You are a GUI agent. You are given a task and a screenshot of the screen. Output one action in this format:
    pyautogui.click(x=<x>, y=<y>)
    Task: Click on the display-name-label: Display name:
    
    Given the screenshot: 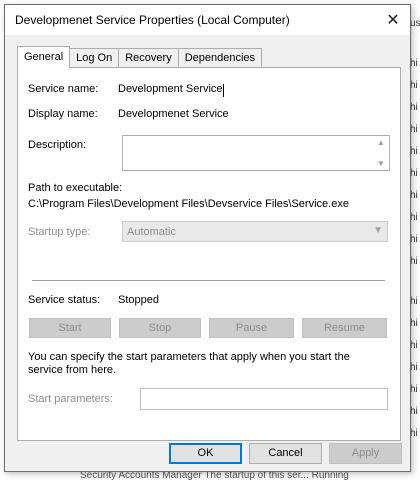 What is the action you would take?
    pyautogui.click(x=63, y=114)
    